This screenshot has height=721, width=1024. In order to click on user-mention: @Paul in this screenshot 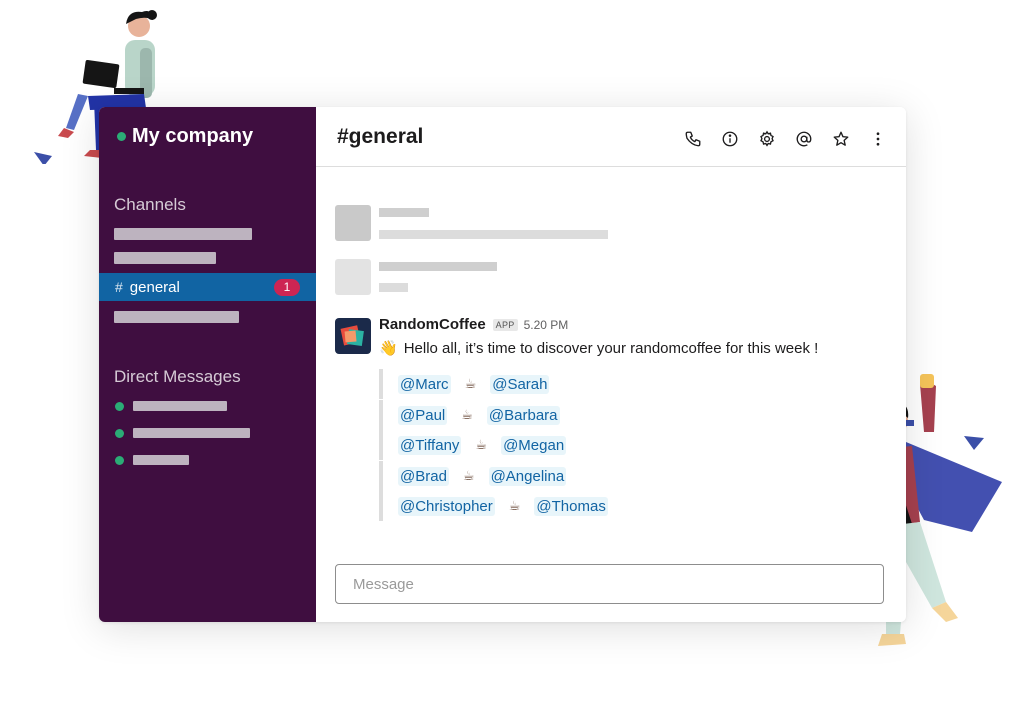, I will do `click(423, 415)`.